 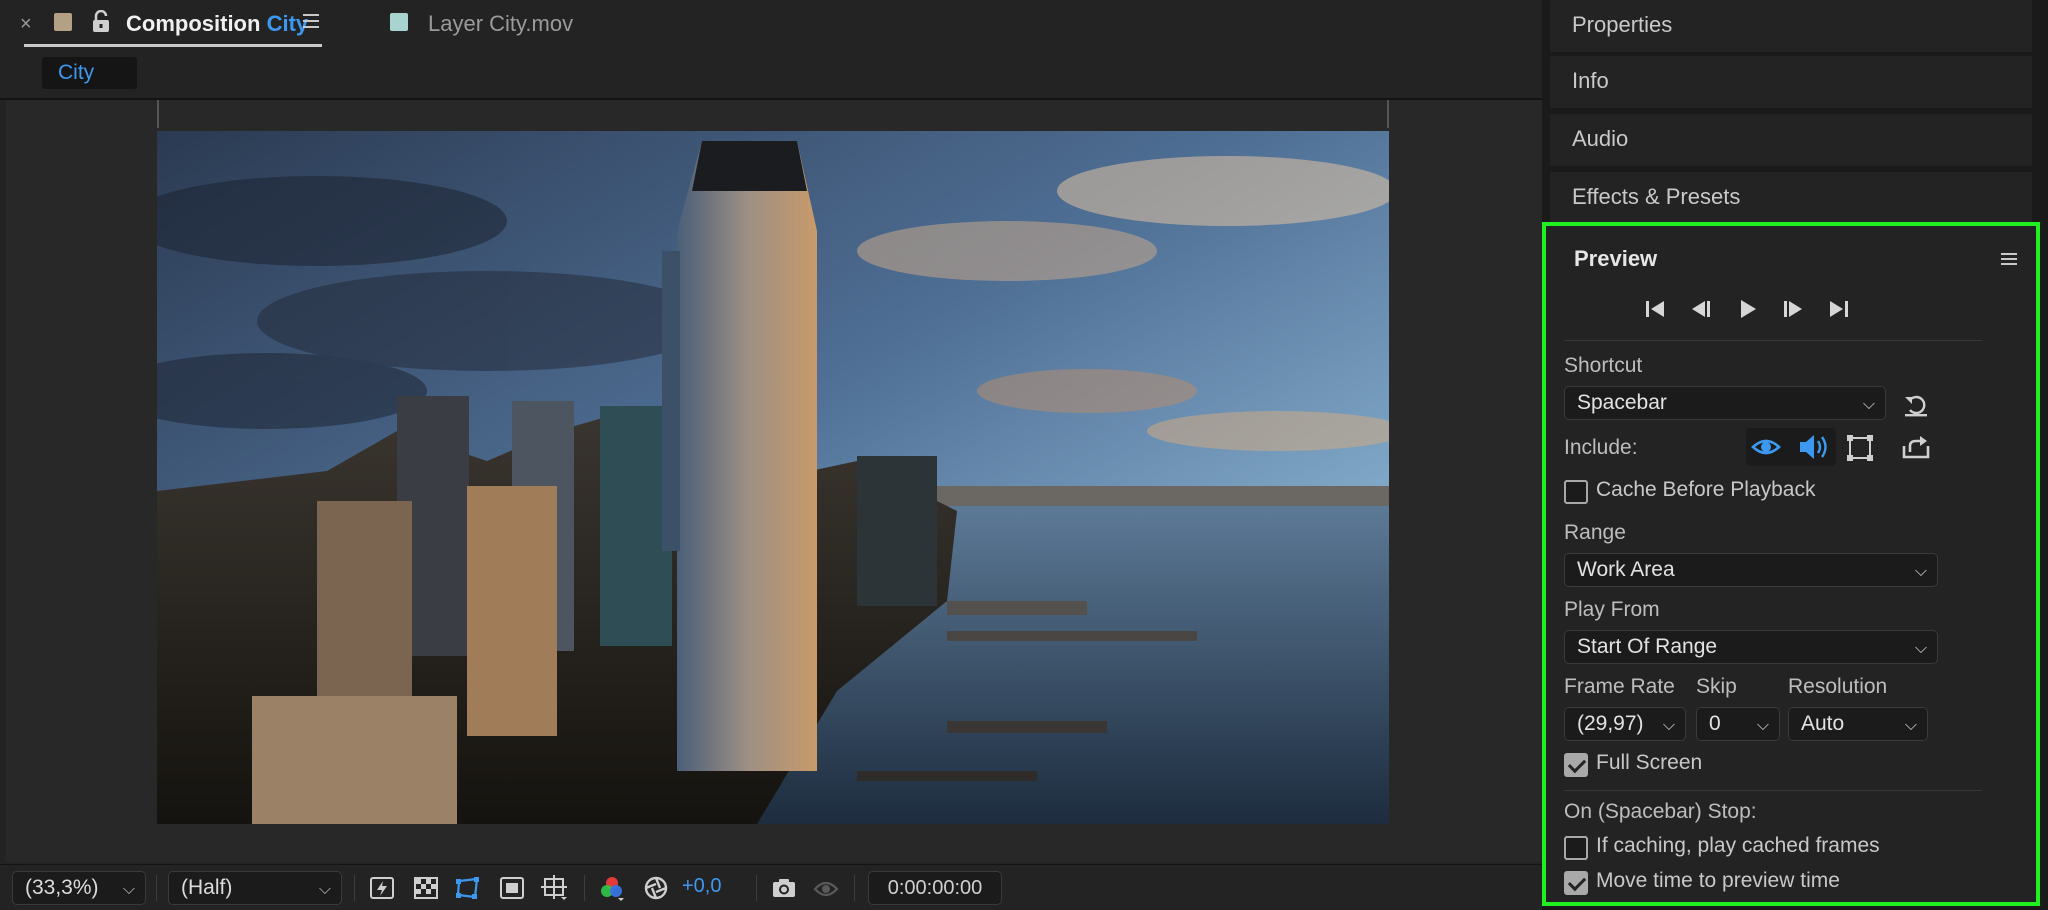 I want to click on magnification-value: (33,3%), so click(x=62, y=887).